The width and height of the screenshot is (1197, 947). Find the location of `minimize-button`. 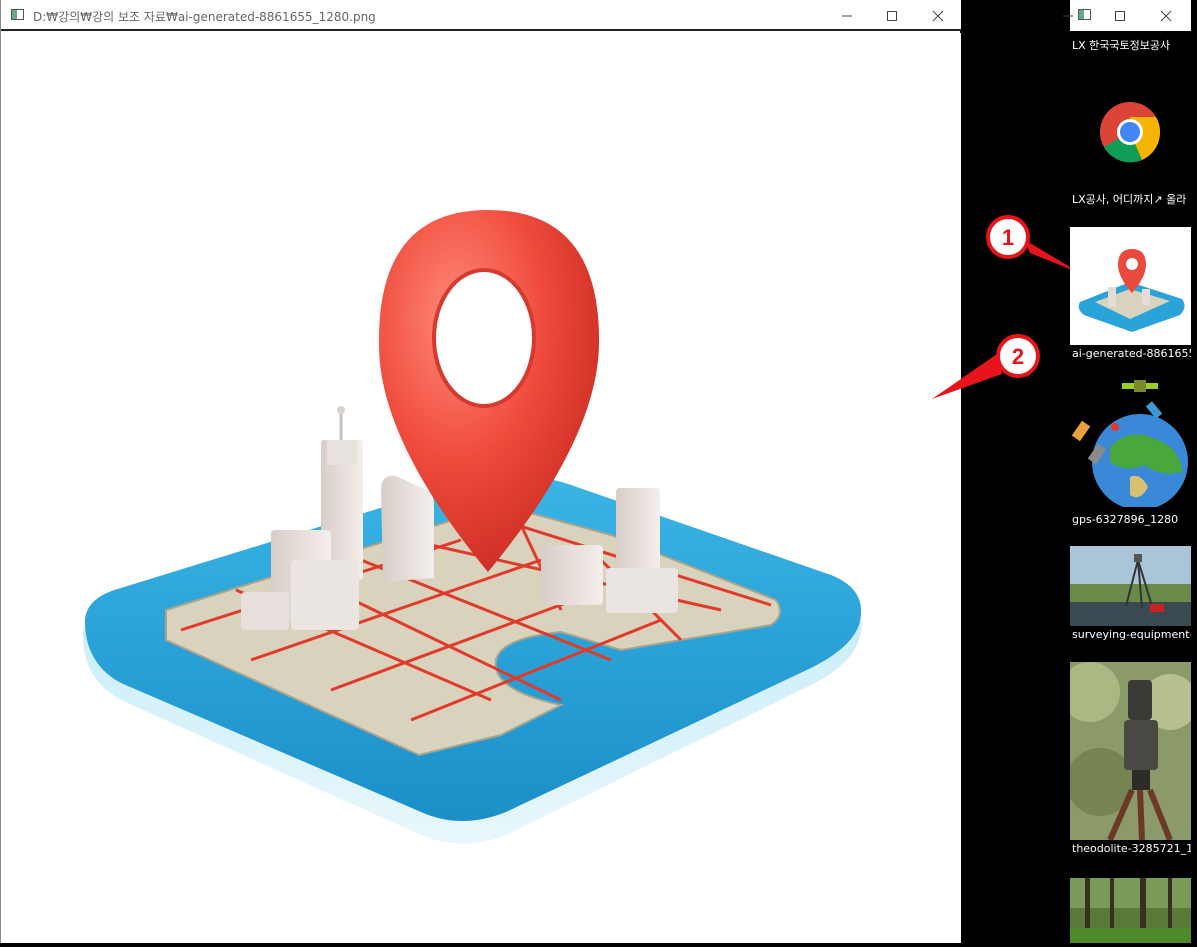

minimize-button is located at coordinates (847, 15).